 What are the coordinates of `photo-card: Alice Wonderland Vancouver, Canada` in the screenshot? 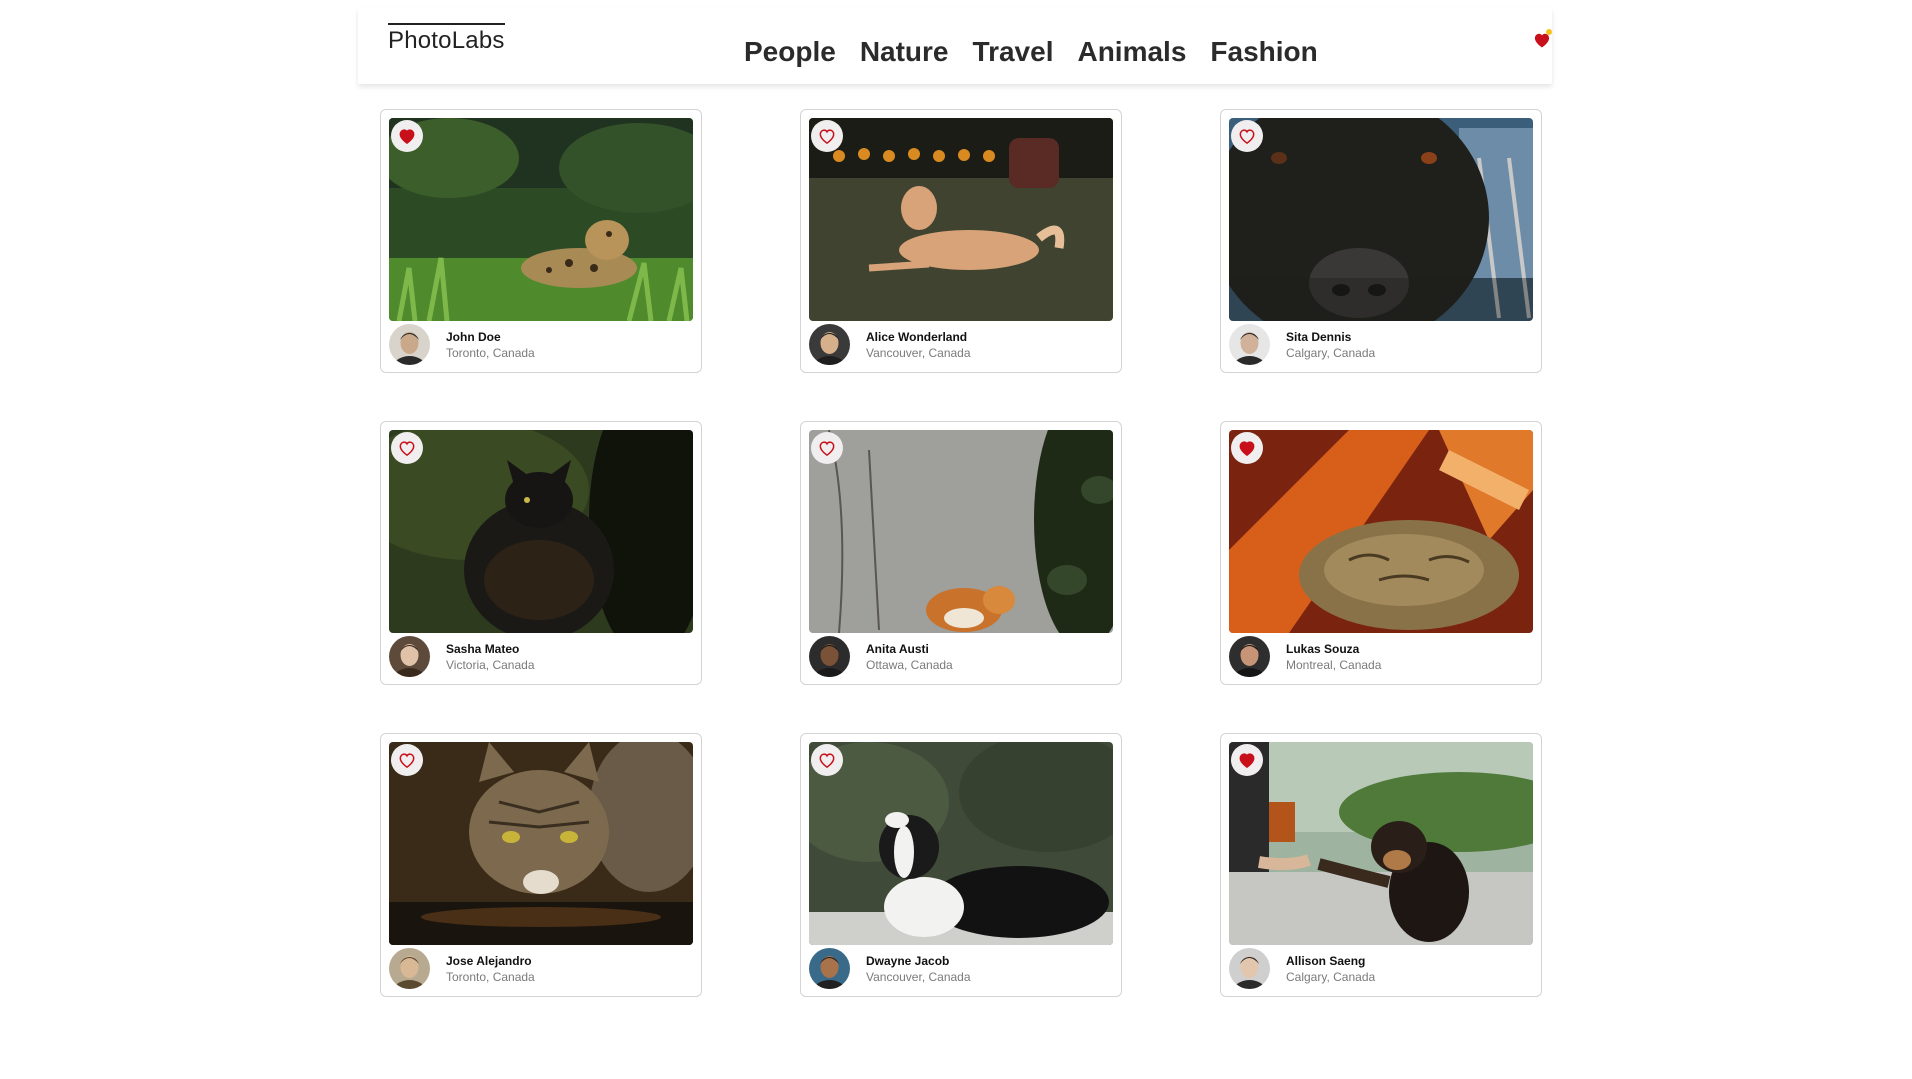 It's located at (961, 241).